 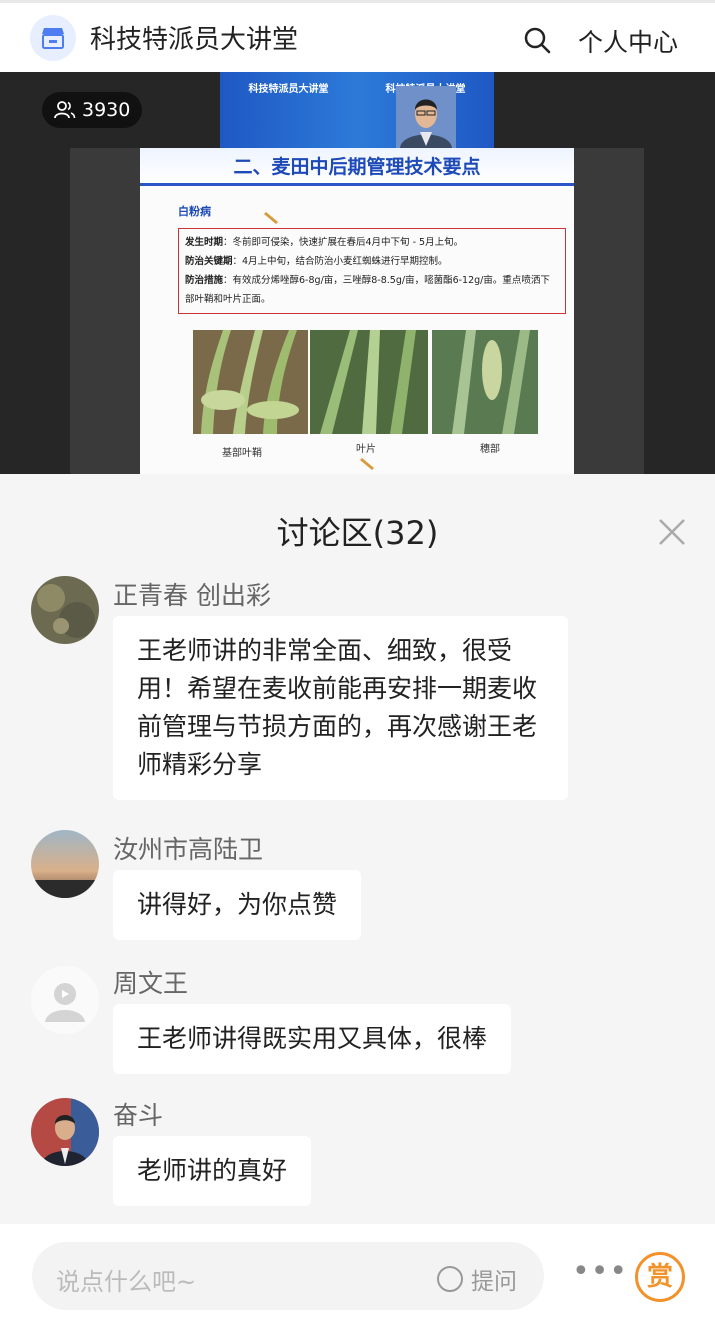 What do you see at coordinates (288, 1276) in the screenshot?
I see `comment-input: 说点什么吧~ 提问` at bounding box center [288, 1276].